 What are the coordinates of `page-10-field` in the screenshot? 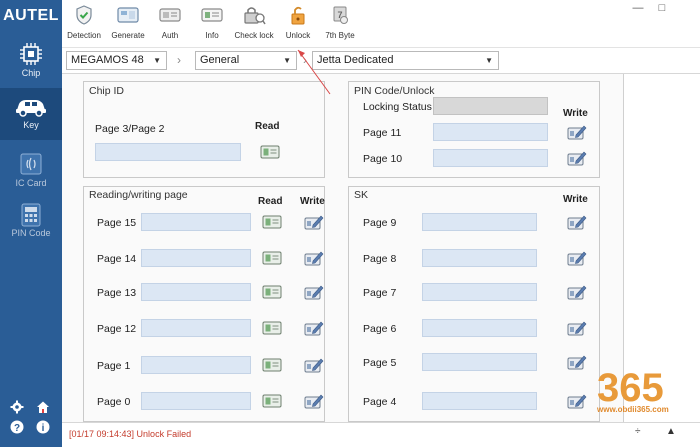 It's located at (490, 158).